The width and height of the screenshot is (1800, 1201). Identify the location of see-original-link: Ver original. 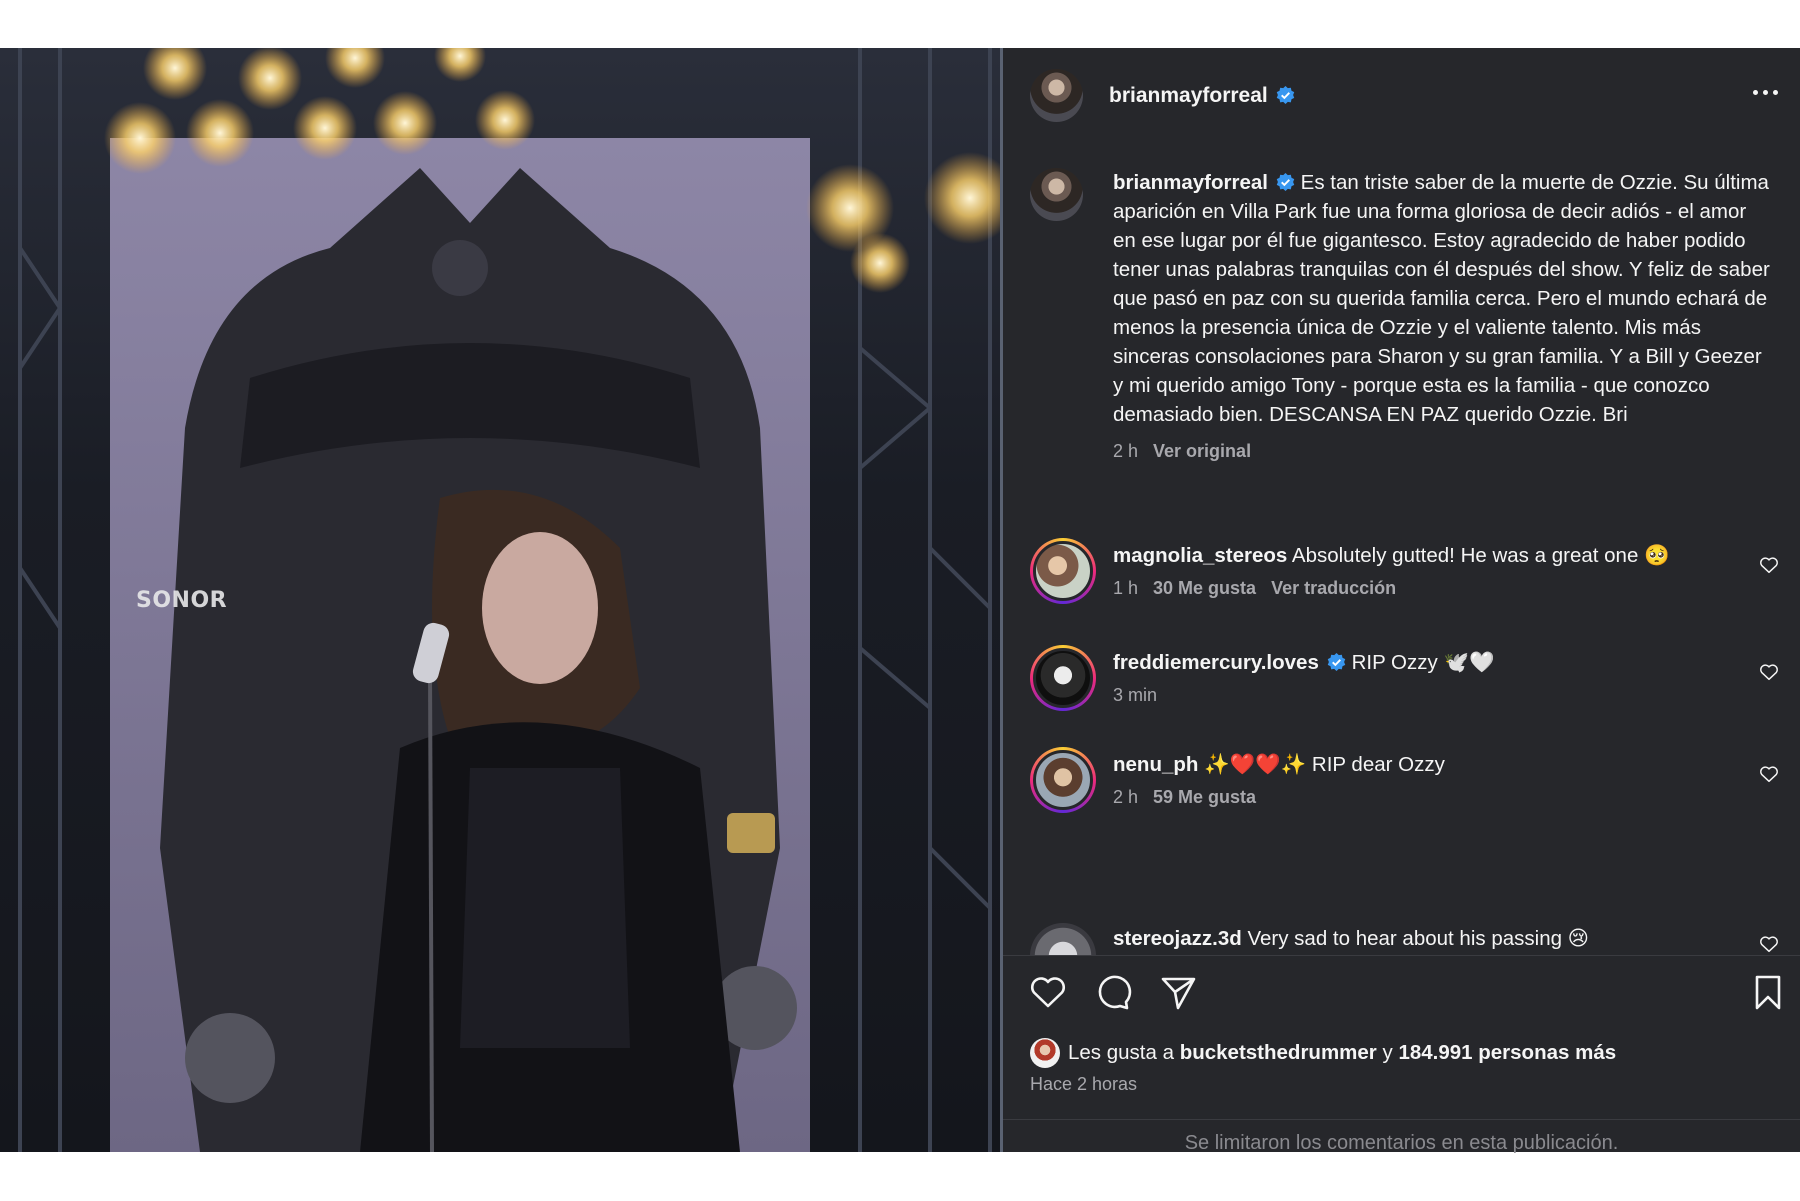
(1202, 451).